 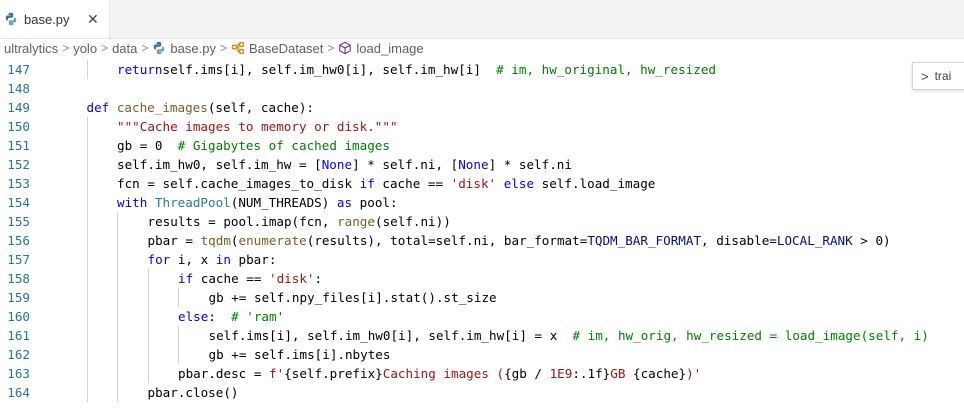 I want to click on code-text: def cache_images(self, cache):, so click(x=200, y=107).